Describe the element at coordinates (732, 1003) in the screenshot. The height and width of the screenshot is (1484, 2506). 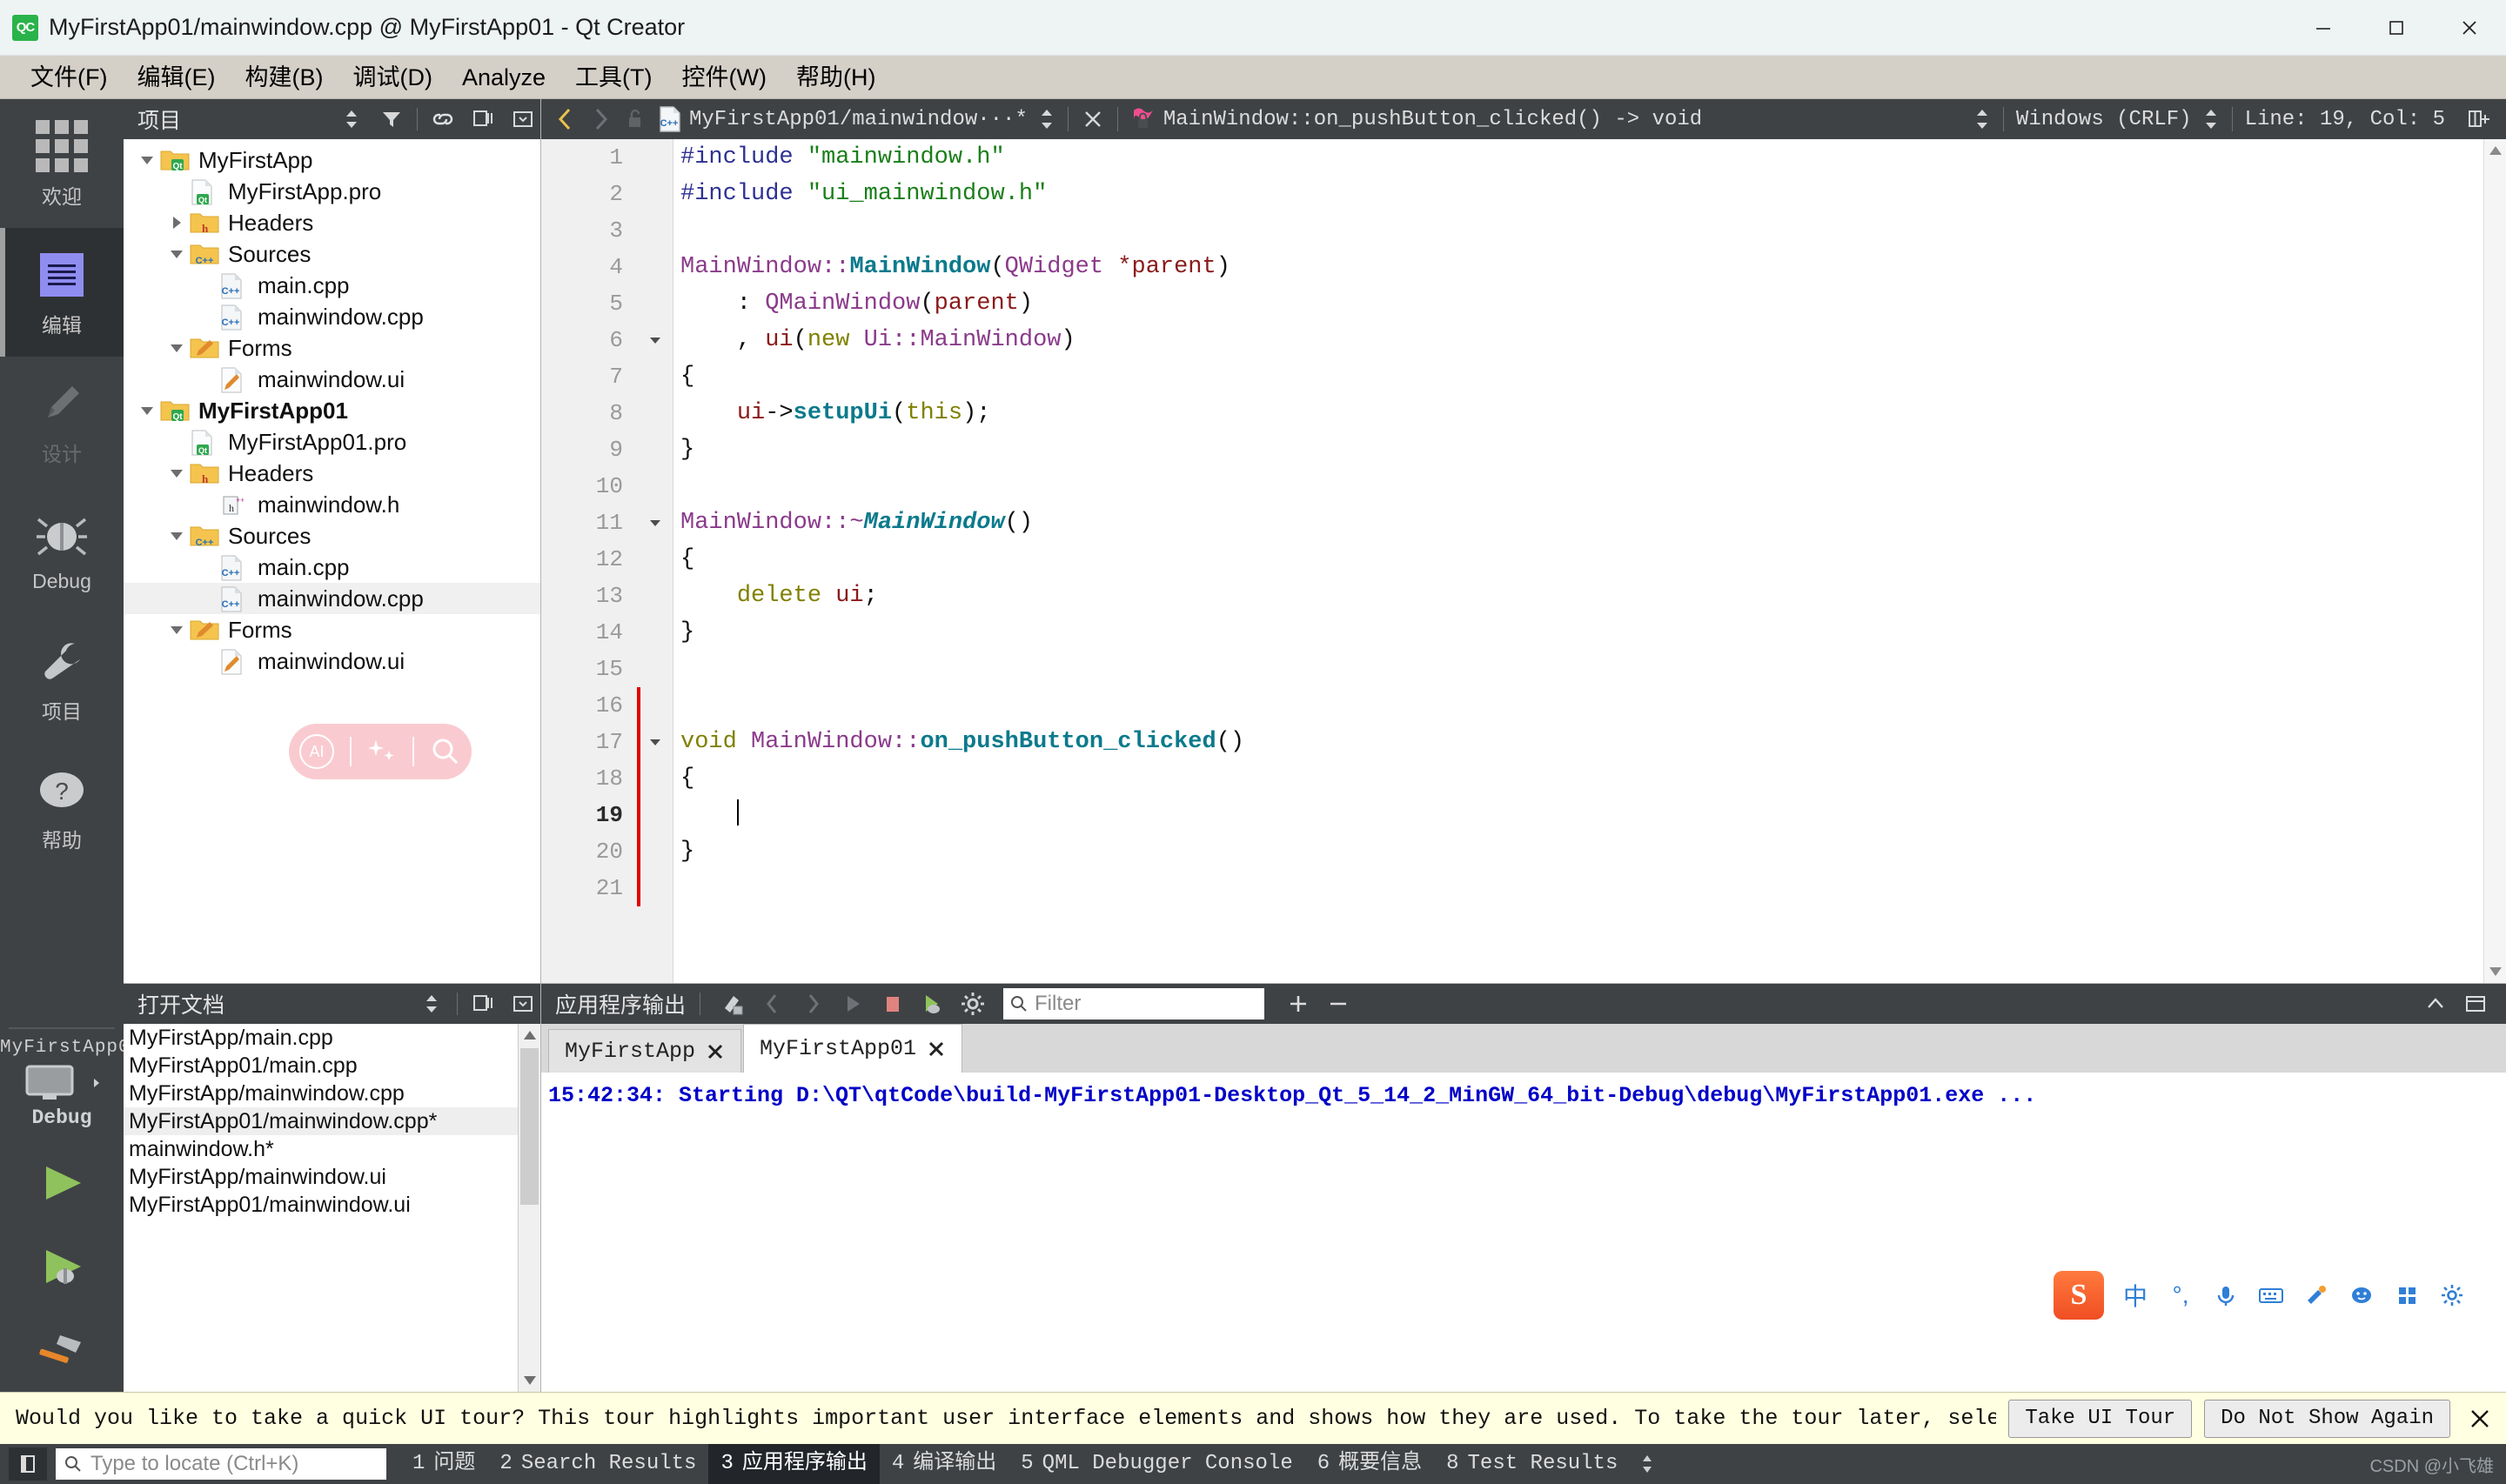
I see `clear-output-button` at that location.